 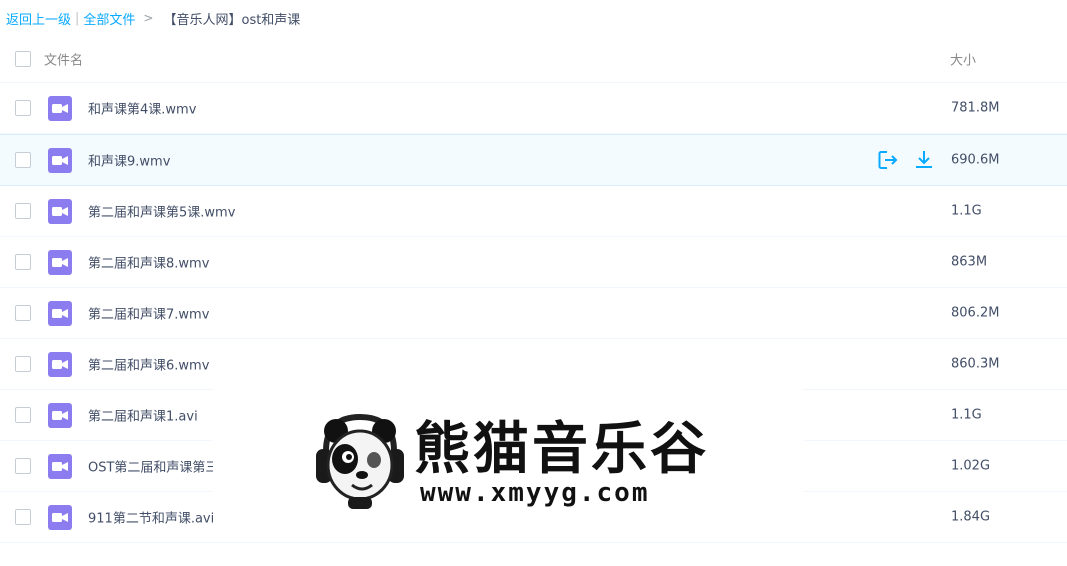 I want to click on file-row: 第二届和声课7.wmv 806.2M, so click(x=533, y=313).